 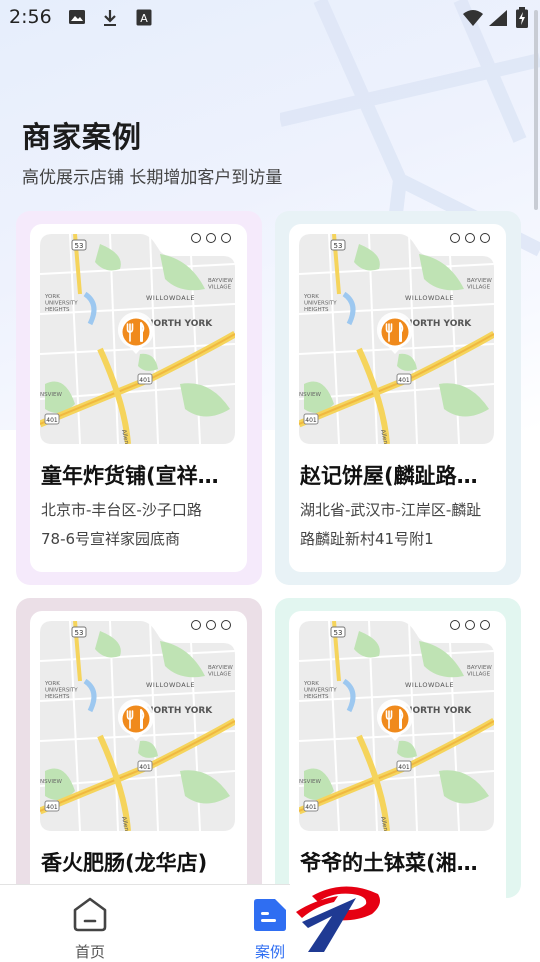 I want to click on svg-text: A, so click(x=144, y=18).